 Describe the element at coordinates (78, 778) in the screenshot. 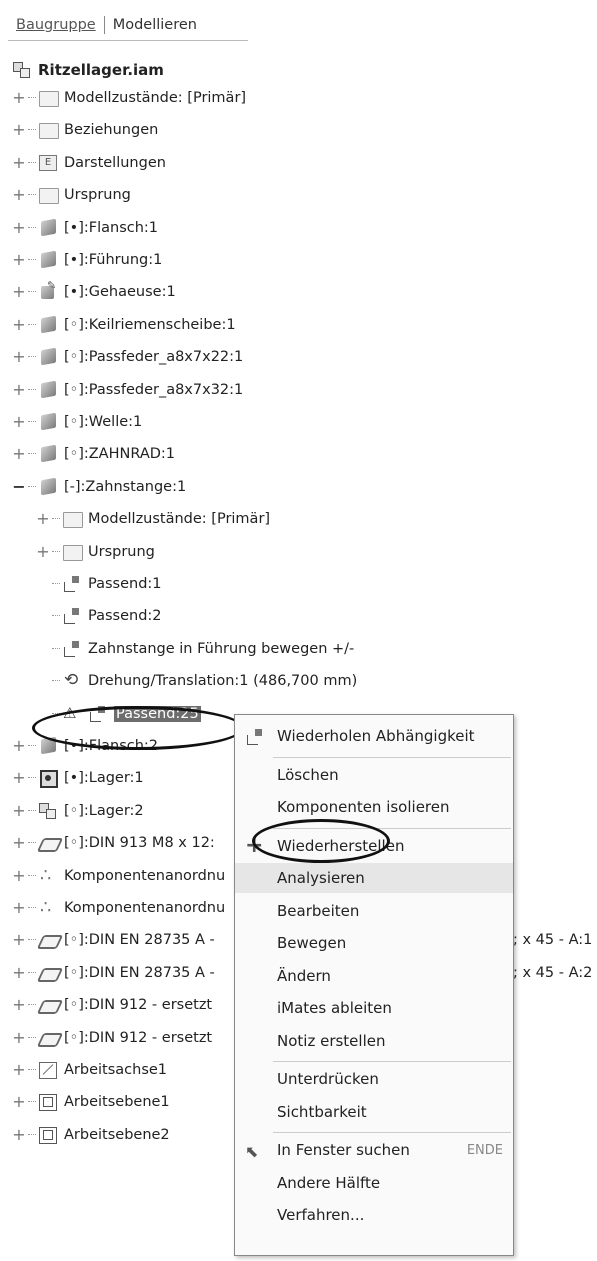

I see `tree-item: + [•]:Lager:1` at that location.